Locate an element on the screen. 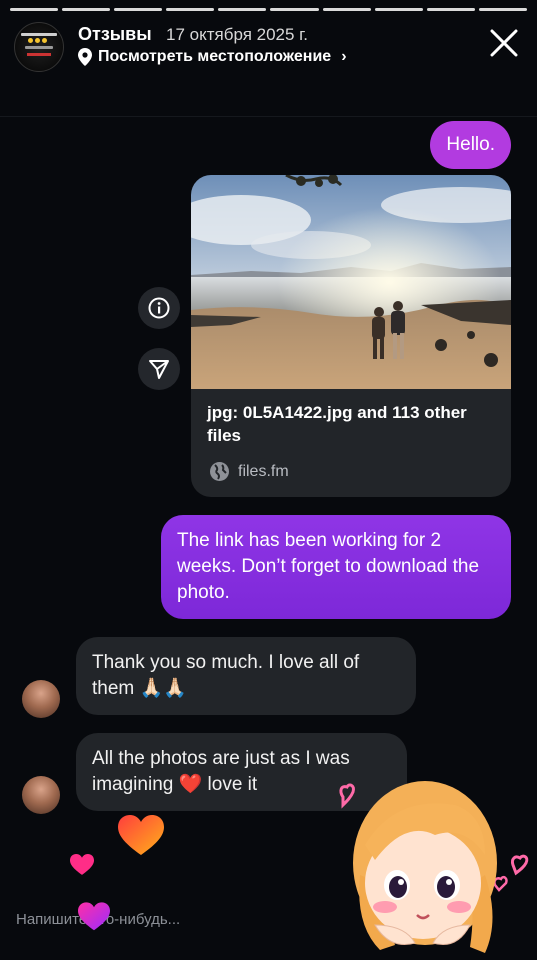 The image size is (537, 960). orange-heart-sticker is located at coordinates (141, 835).